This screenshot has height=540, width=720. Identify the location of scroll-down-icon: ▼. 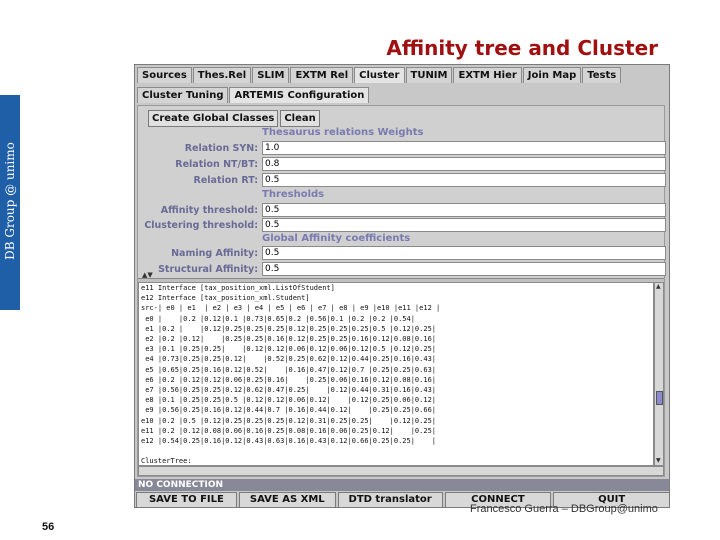
(658, 460).